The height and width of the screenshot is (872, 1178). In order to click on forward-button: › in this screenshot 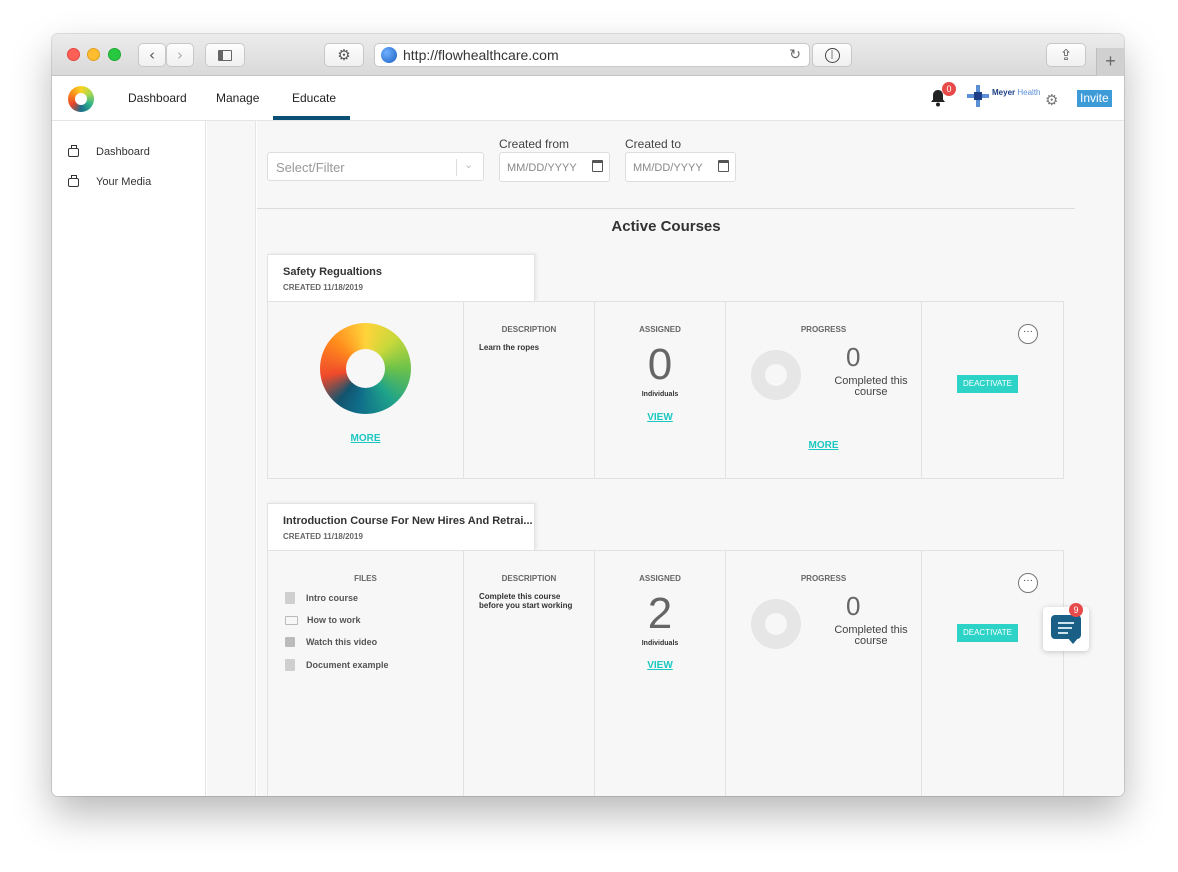, I will do `click(180, 55)`.